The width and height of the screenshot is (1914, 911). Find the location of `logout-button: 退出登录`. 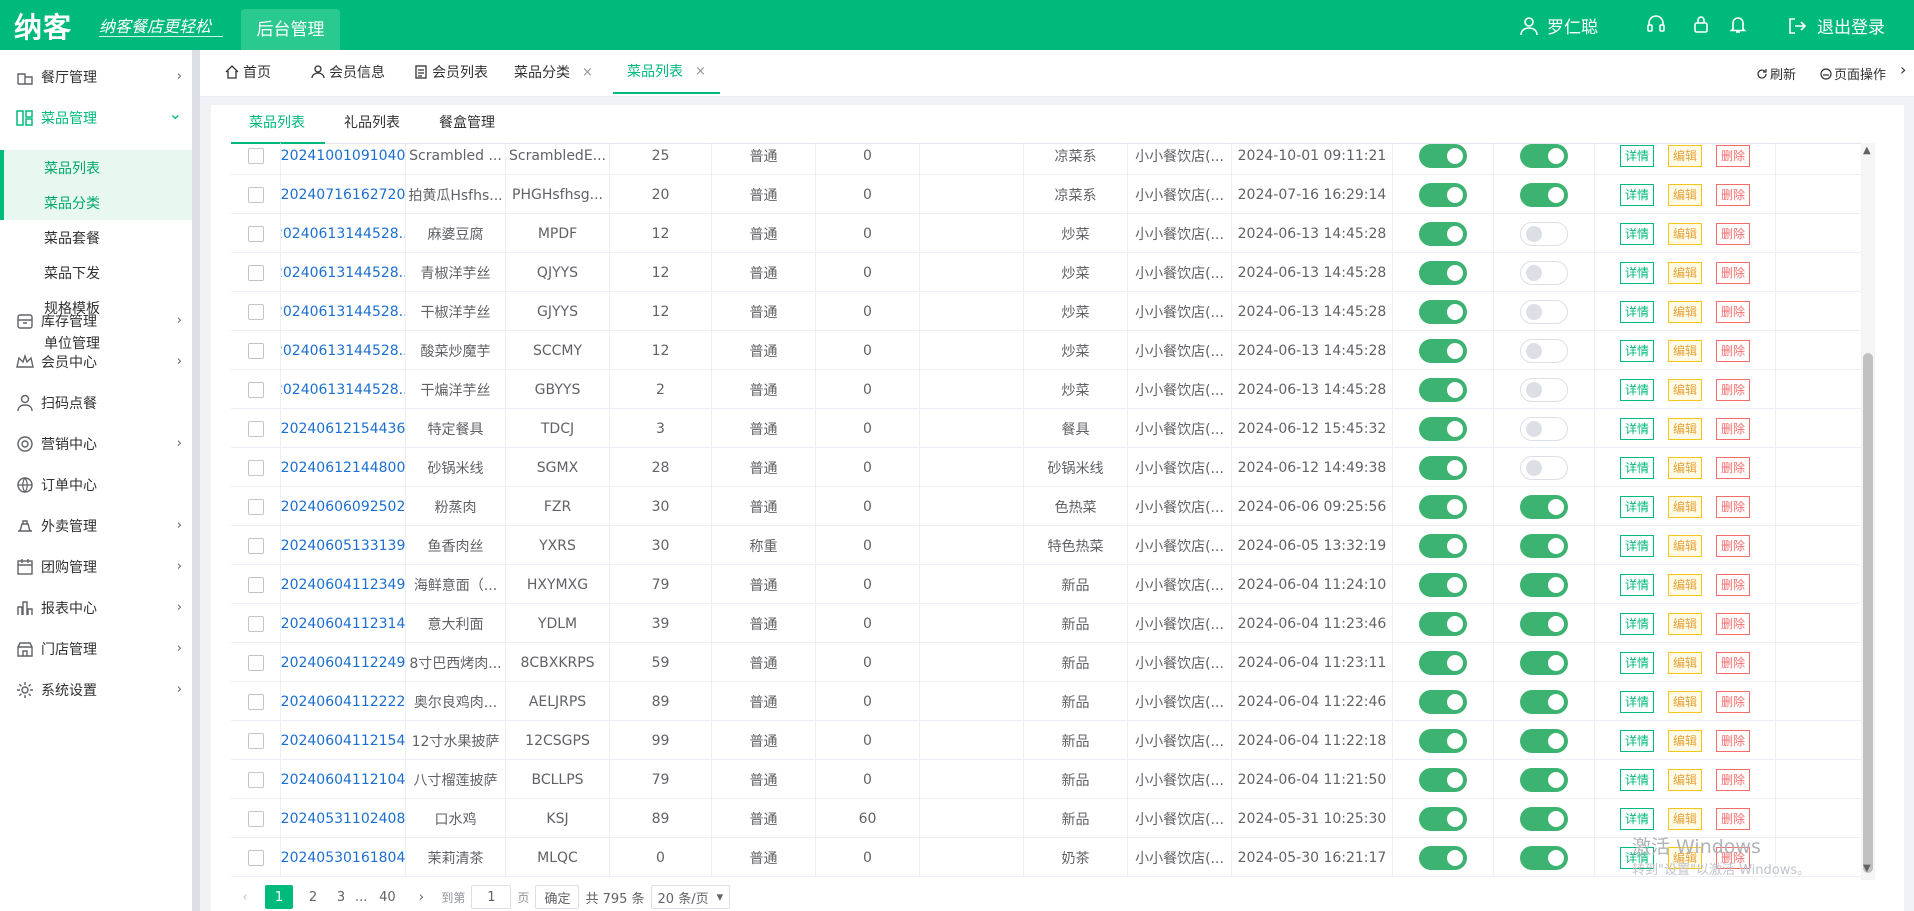

logout-button: 退出登录 is located at coordinates (1836, 25).